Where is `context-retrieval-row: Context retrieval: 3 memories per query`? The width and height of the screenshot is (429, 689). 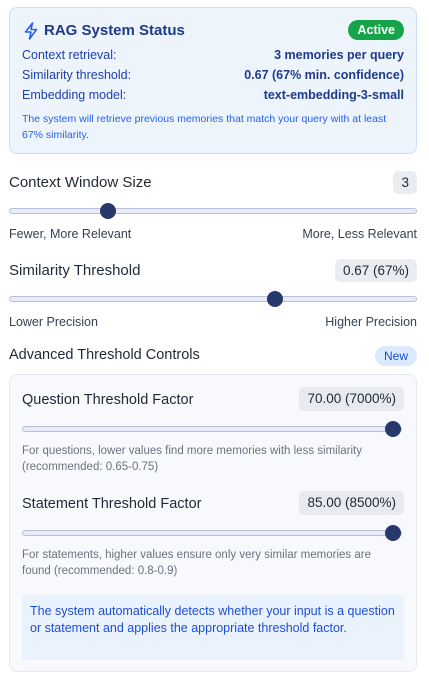
context-retrieval-row: Context retrieval: 3 memories per query is located at coordinates (213, 57).